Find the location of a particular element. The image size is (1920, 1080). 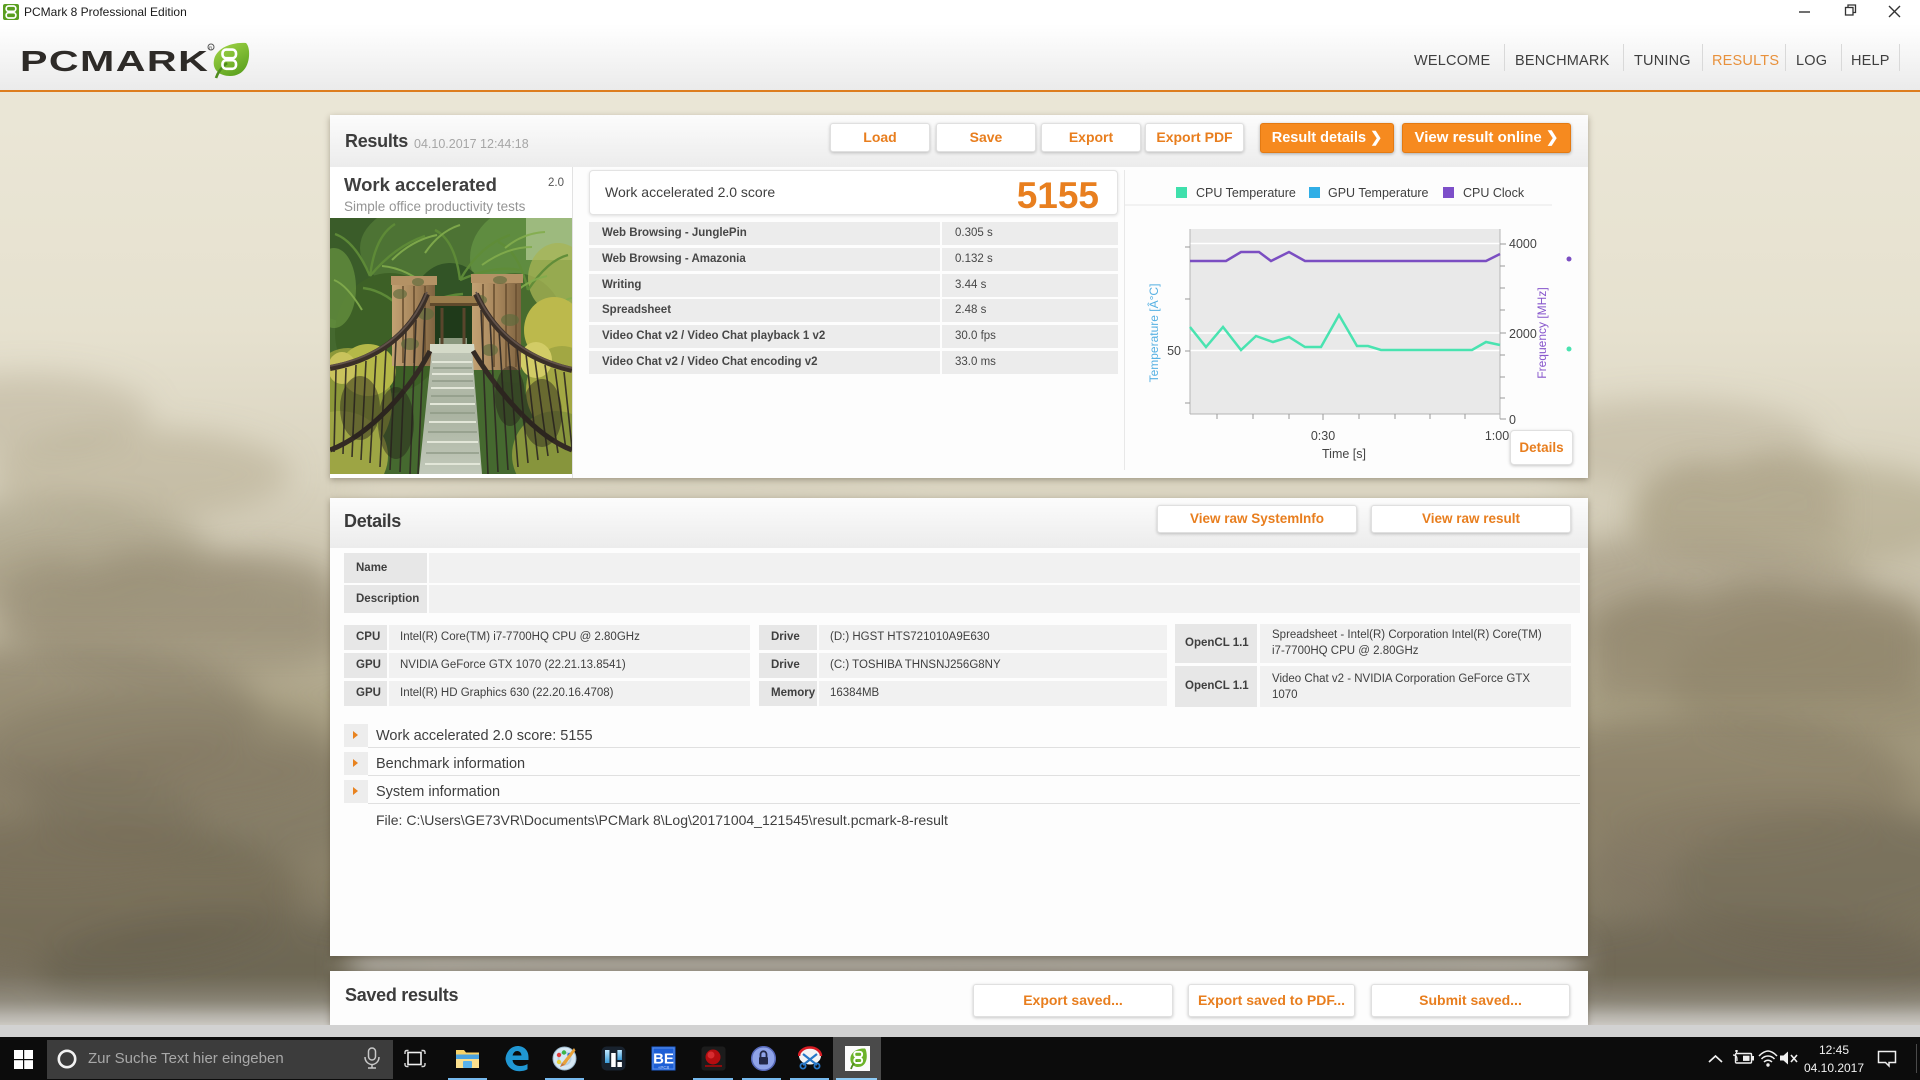

svg-text: 0 is located at coordinates (1512, 420).